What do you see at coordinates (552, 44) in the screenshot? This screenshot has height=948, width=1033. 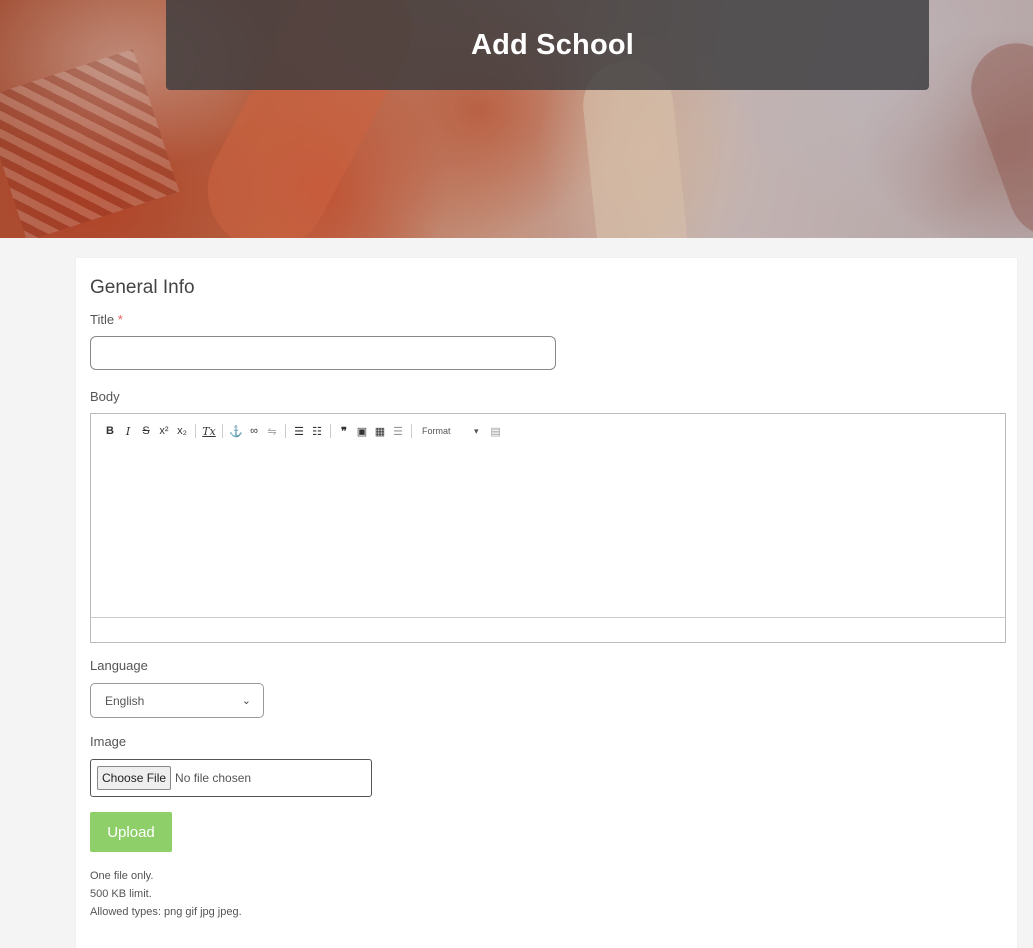 I see `page-title: Add School` at bounding box center [552, 44].